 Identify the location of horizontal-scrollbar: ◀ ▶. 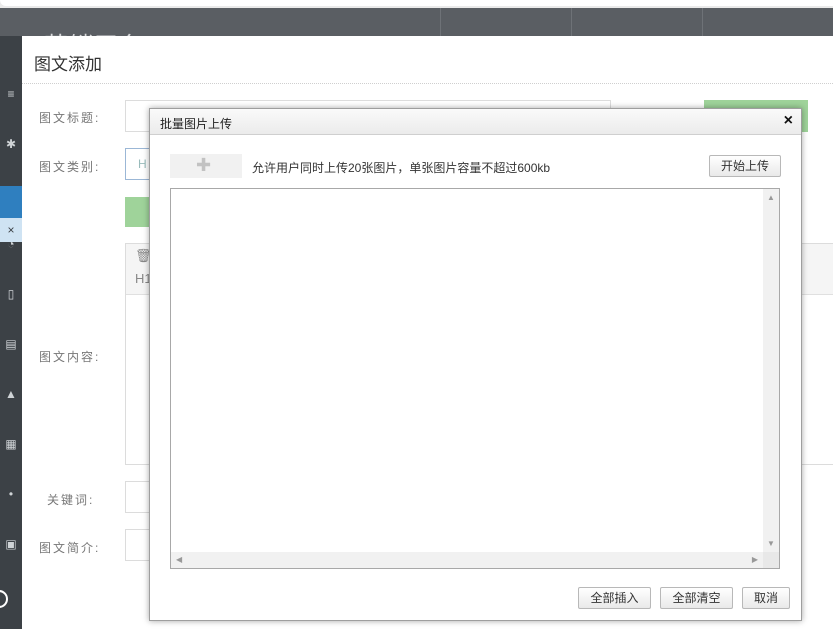
(467, 560).